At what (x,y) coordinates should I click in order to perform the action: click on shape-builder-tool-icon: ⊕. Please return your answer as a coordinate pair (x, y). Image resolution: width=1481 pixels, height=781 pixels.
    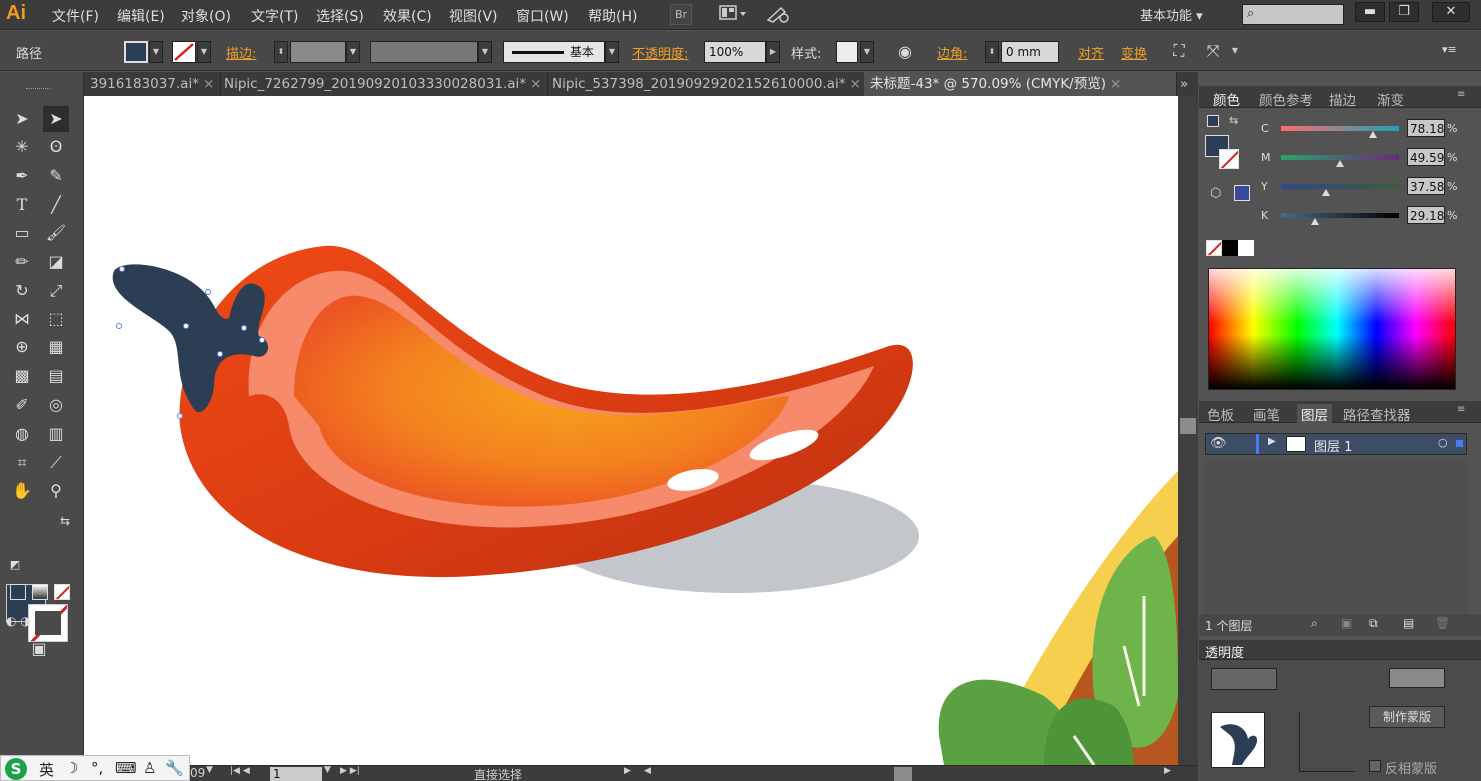
    Looking at the image, I should click on (22, 347).